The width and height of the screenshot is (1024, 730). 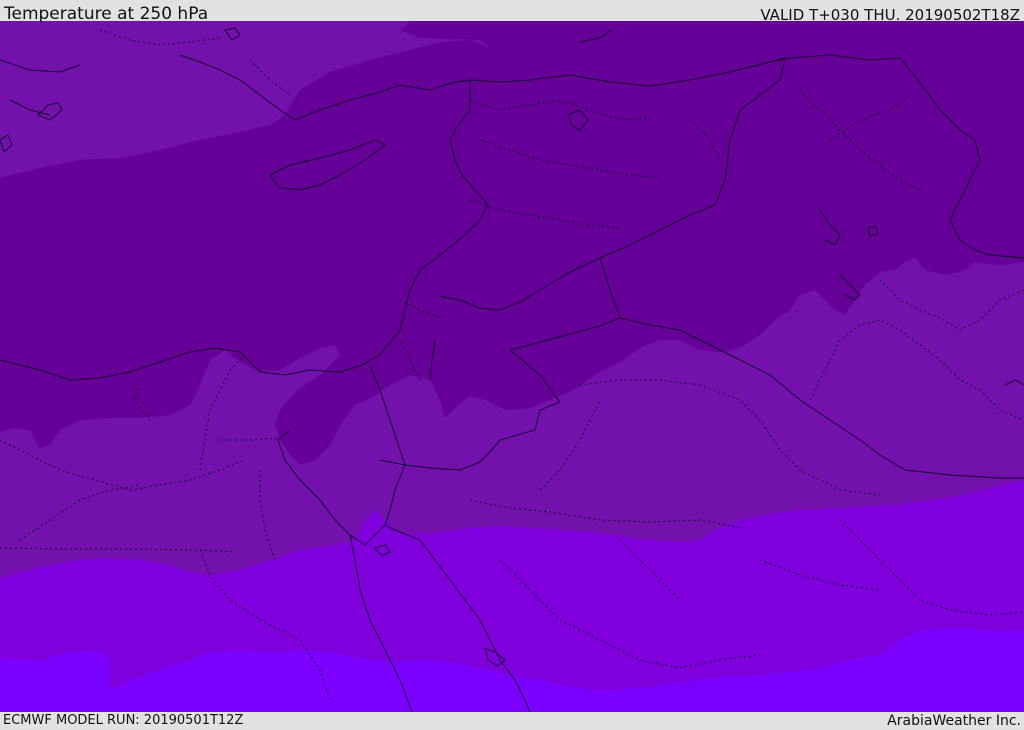 What do you see at coordinates (106, 14) in the screenshot?
I see `map-title: Temperature at 250 hPa` at bounding box center [106, 14].